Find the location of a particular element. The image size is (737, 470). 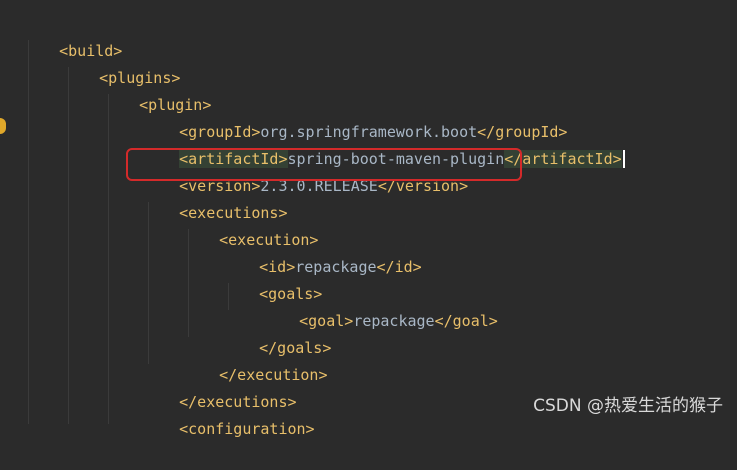

code-line-configuration: <configuration> is located at coordinates (228, 413).